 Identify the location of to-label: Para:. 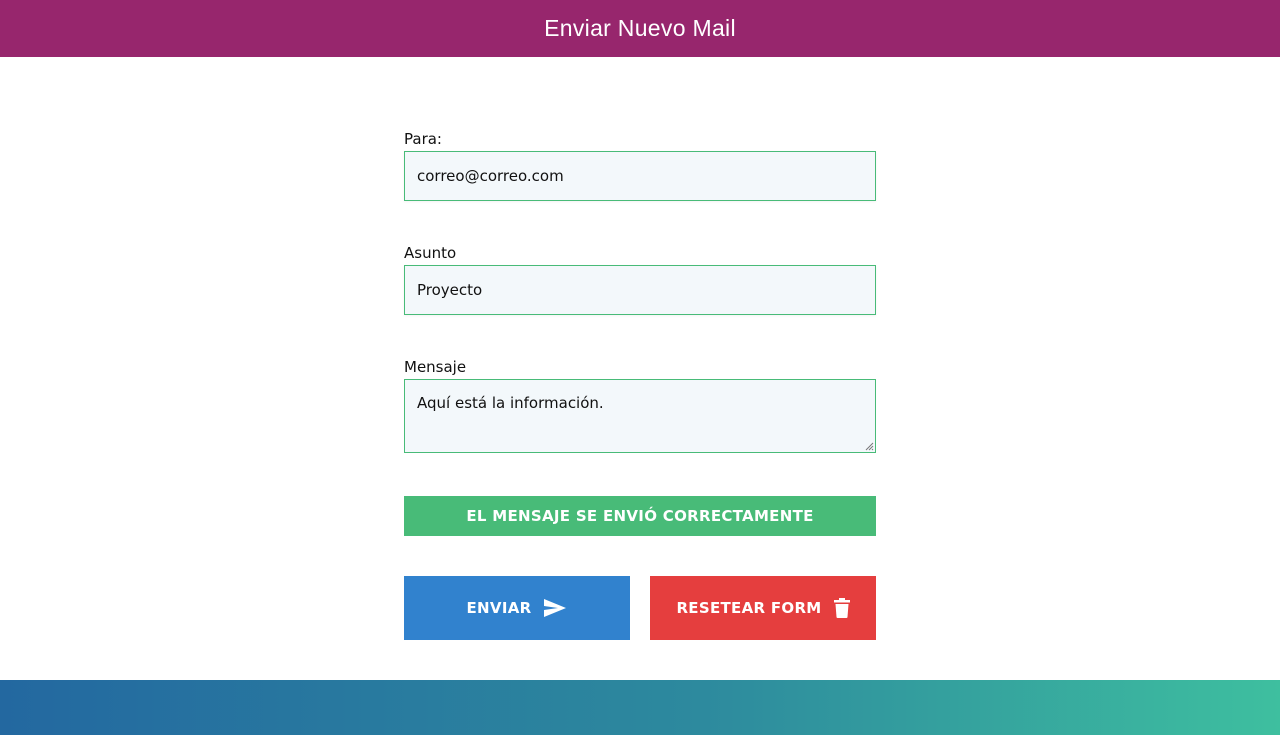
(423, 139).